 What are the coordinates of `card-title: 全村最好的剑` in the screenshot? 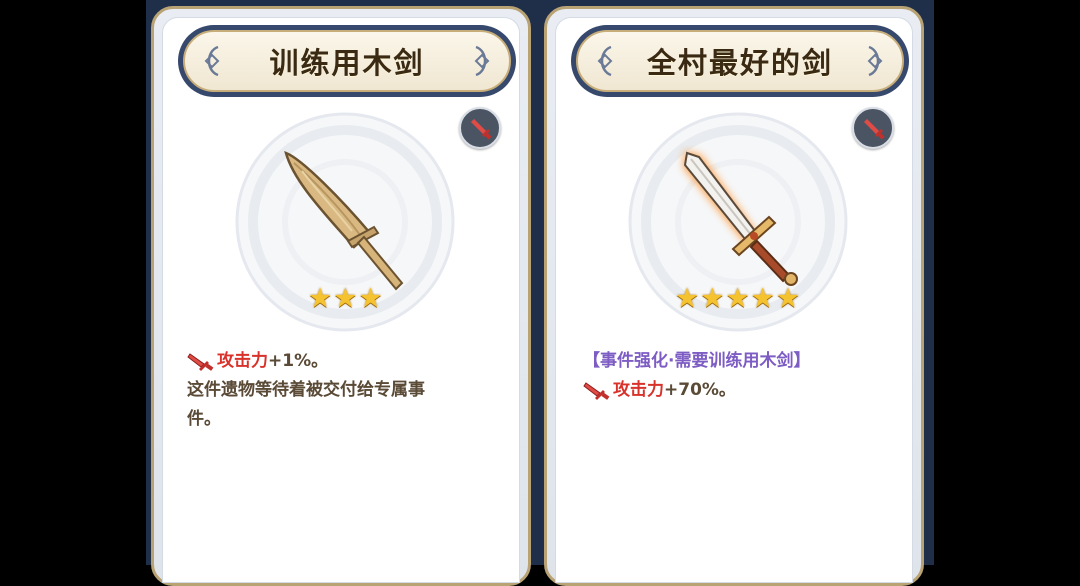 It's located at (739, 63).